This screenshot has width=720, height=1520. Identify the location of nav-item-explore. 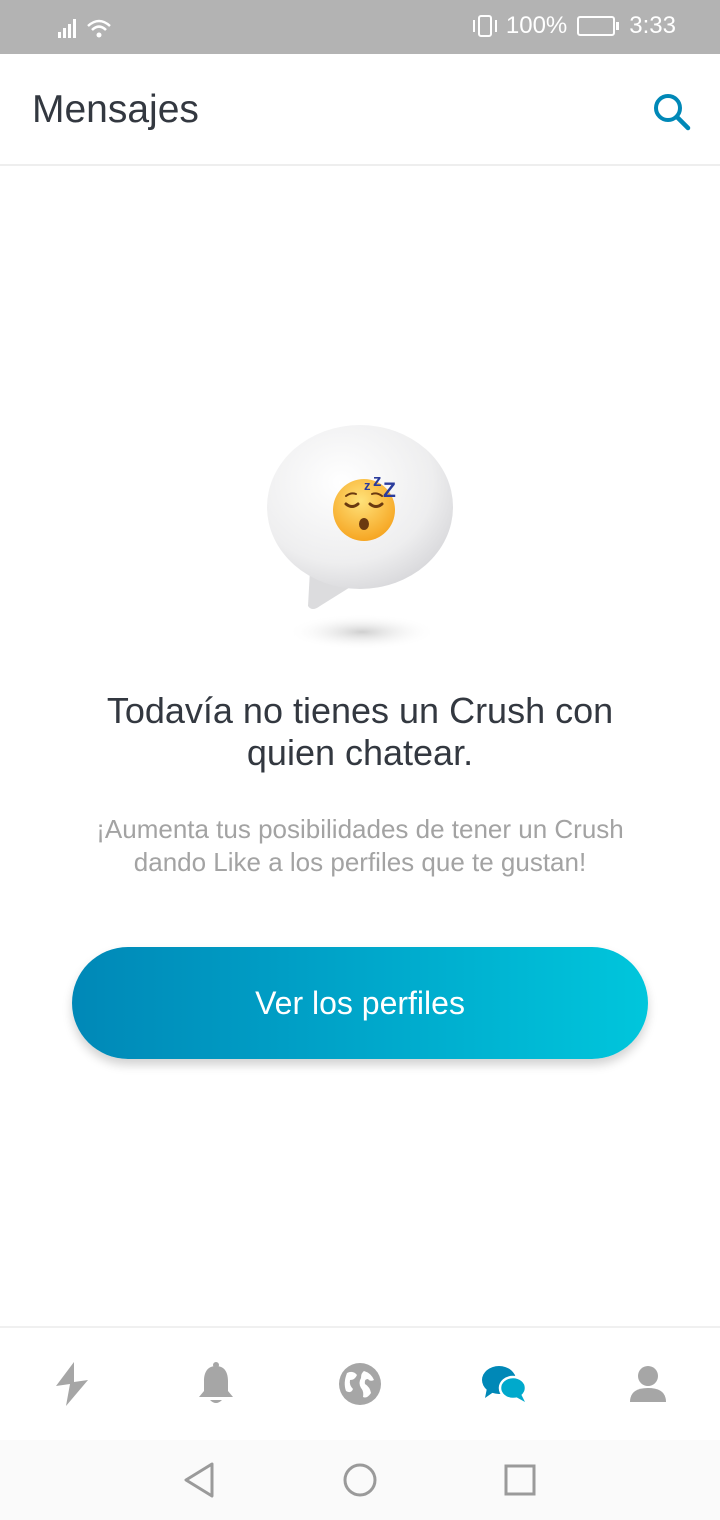
(360, 1384).